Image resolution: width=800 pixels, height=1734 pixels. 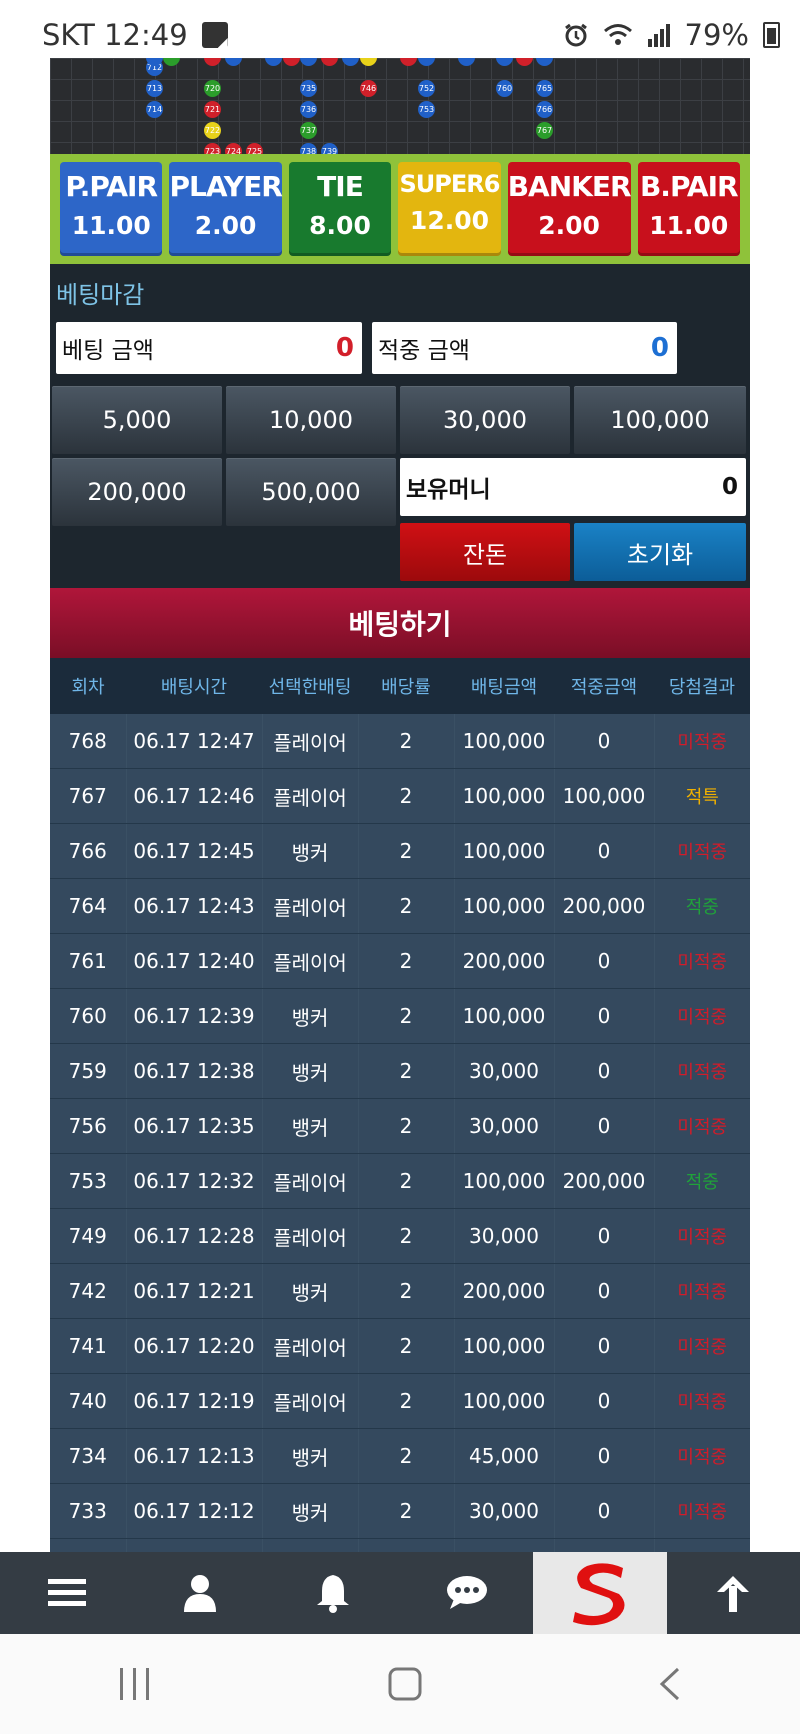 I want to click on alarm-icon, so click(x=575, y=35).